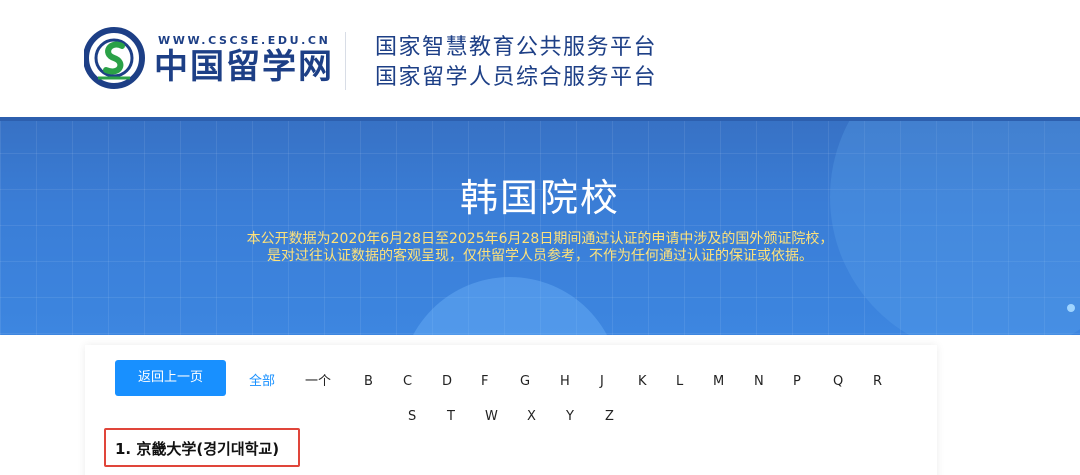  Describe the element at coordinates (197, 449) in the screenshot. I see `university-name: 1. 京畿大学(경기대학교)` at that location.